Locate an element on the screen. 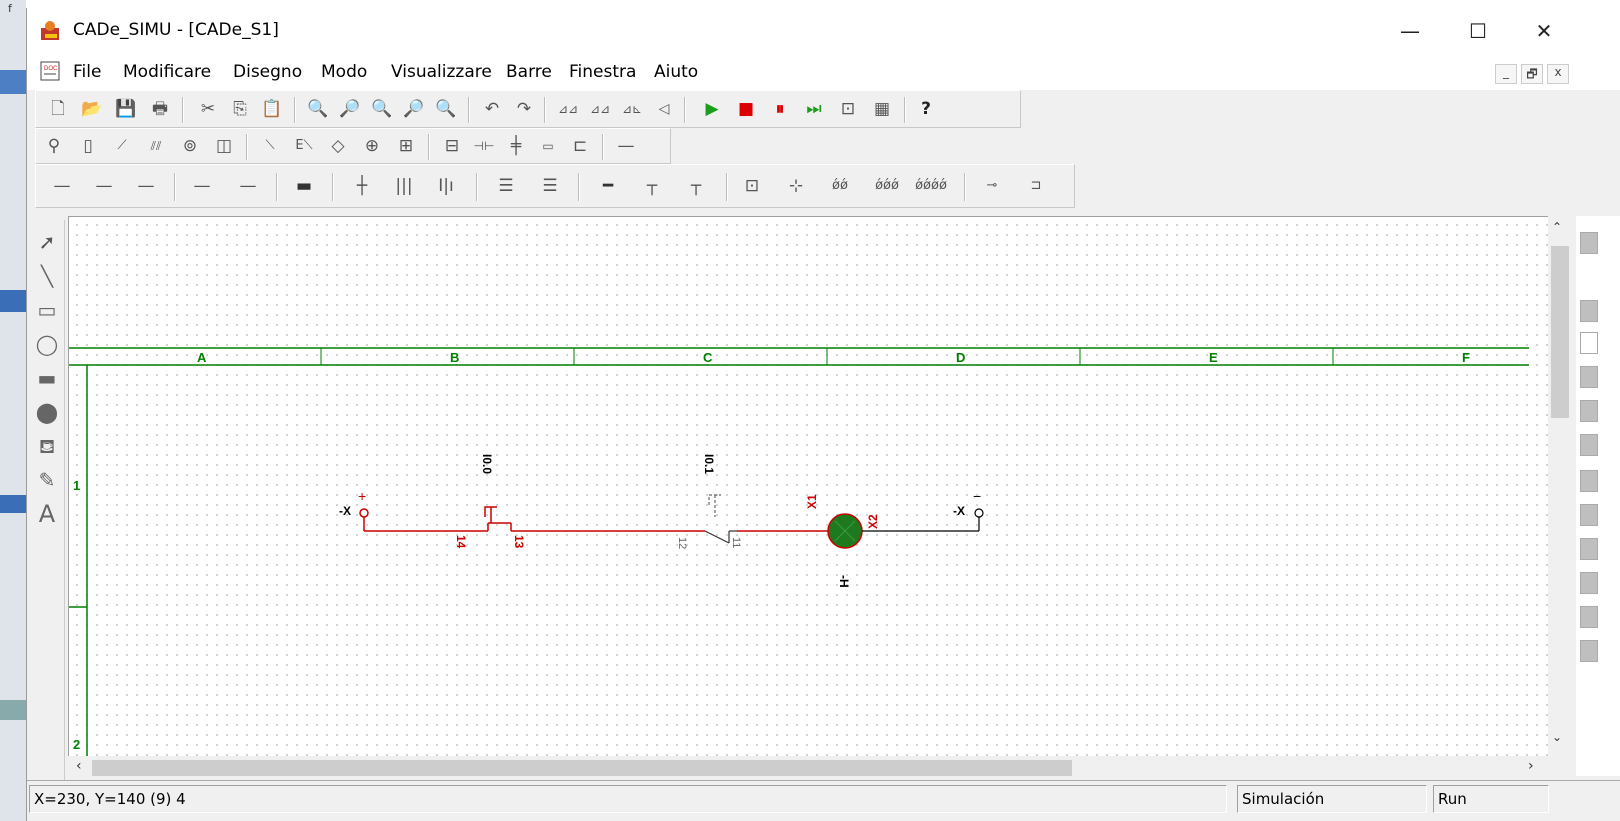 This screenshot has width=1620, height=821. open-folder-icon: 📂 is located at coordinates (92, 109).